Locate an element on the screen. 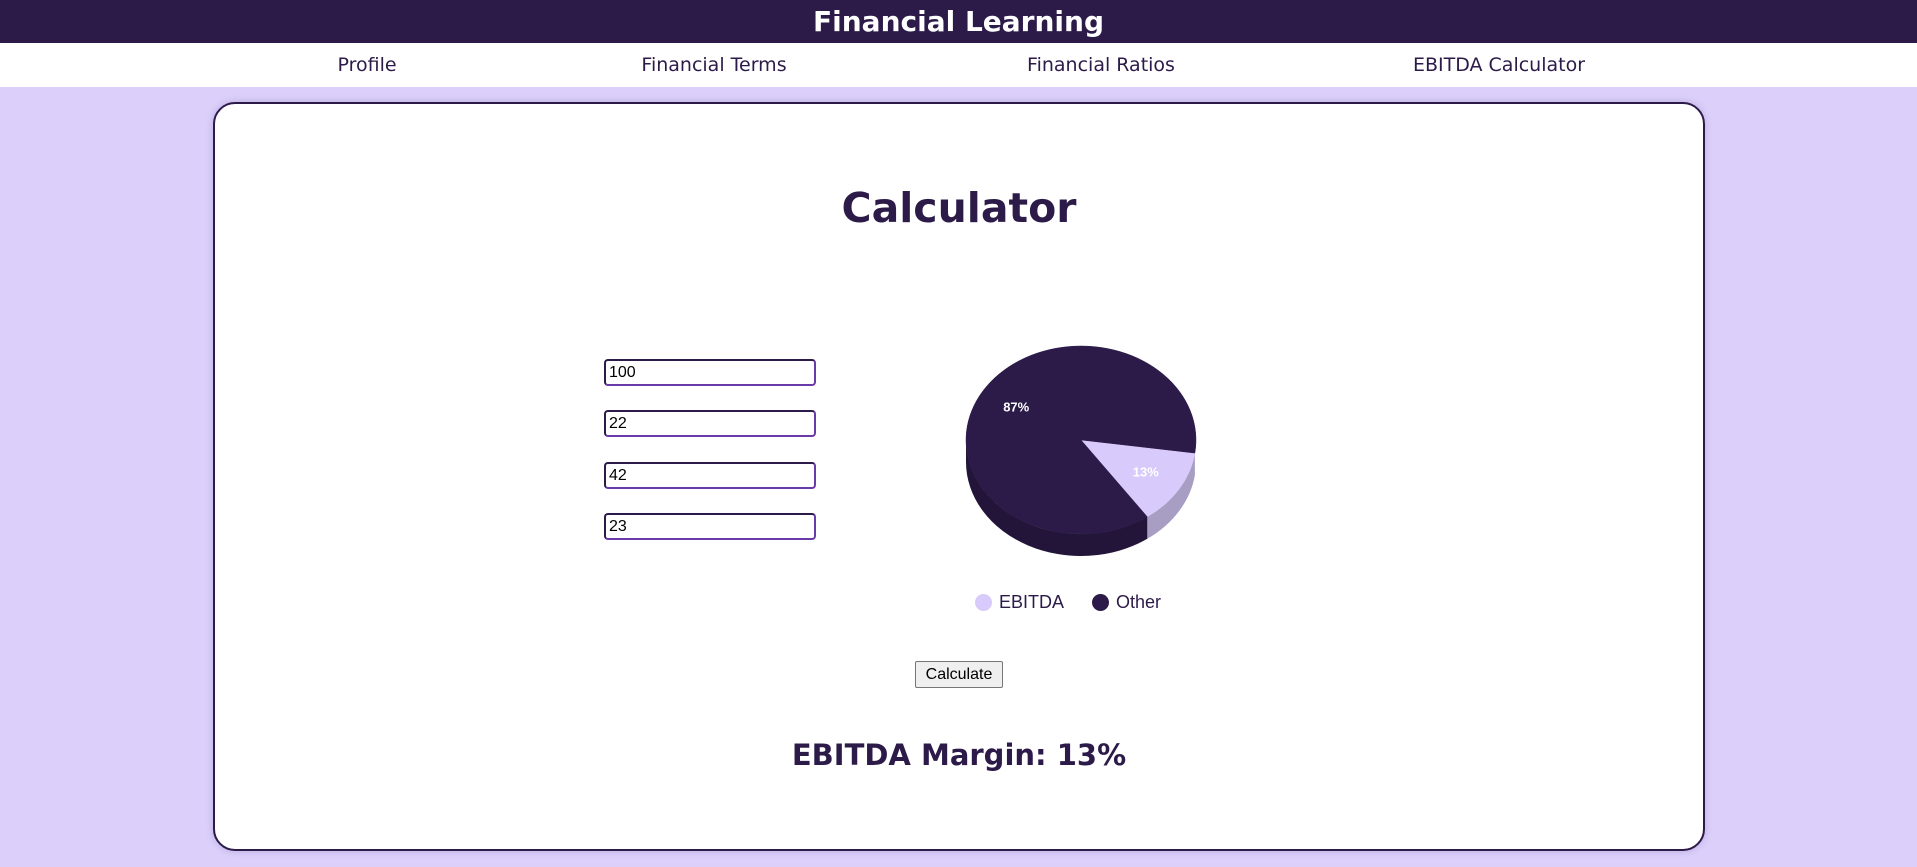  legend-swatch-ebitda is located at coordinates (983, 602).